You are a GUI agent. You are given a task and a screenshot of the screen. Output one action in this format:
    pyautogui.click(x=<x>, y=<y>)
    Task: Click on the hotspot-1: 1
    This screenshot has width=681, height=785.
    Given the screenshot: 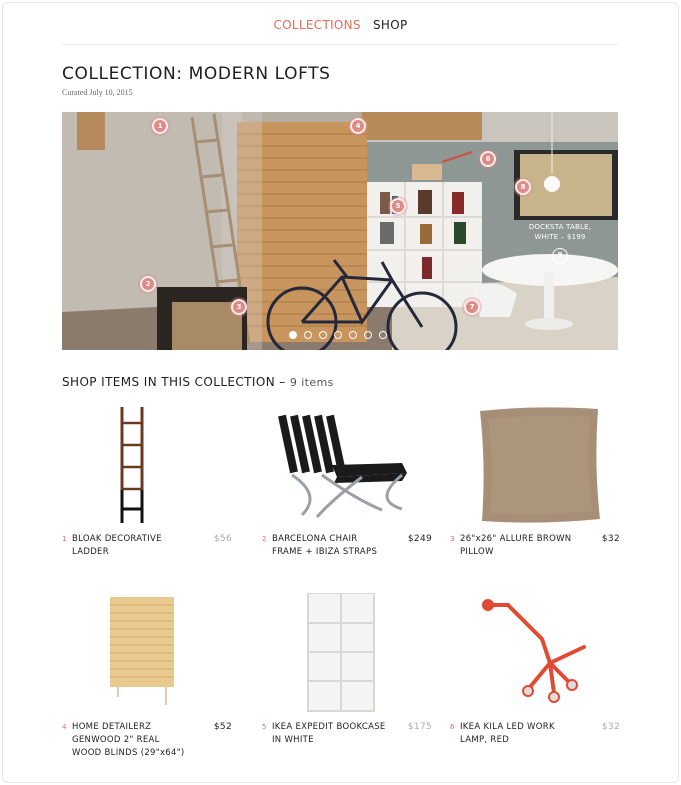 What is the action you would take?
    pyautogui.click(x=160, y=126)
    